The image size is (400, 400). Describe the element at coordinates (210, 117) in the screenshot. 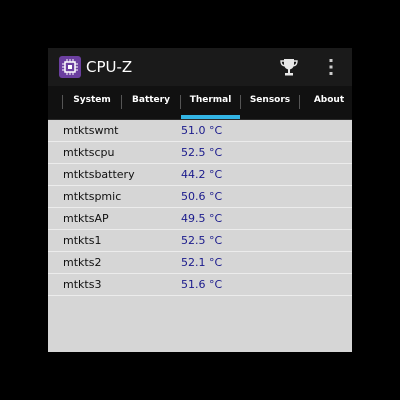

I see `selected-tab-indicator` at that location.